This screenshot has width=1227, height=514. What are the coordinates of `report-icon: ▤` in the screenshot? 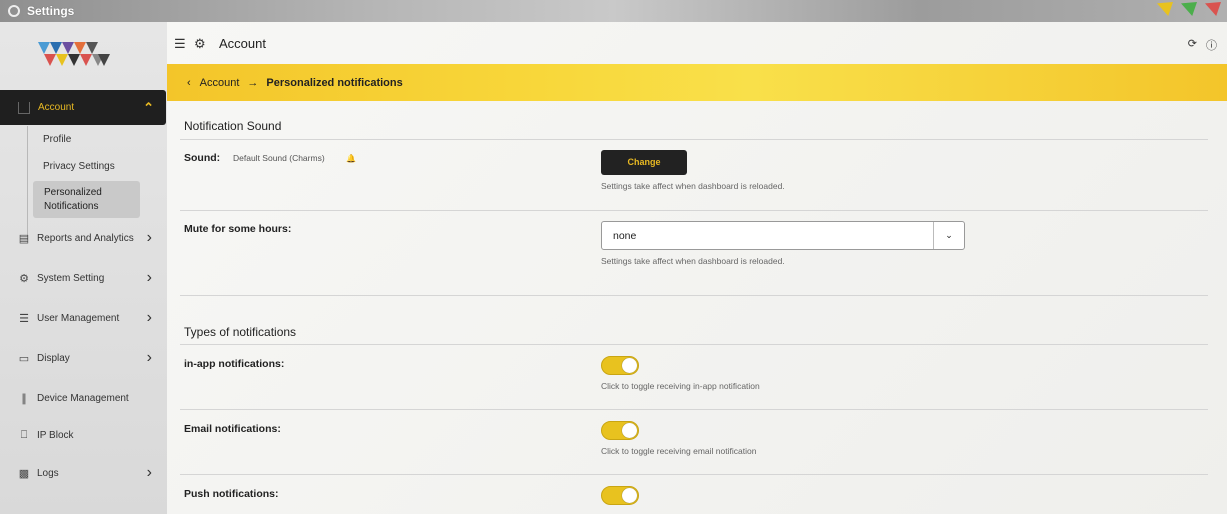 It's located at (24, 238).